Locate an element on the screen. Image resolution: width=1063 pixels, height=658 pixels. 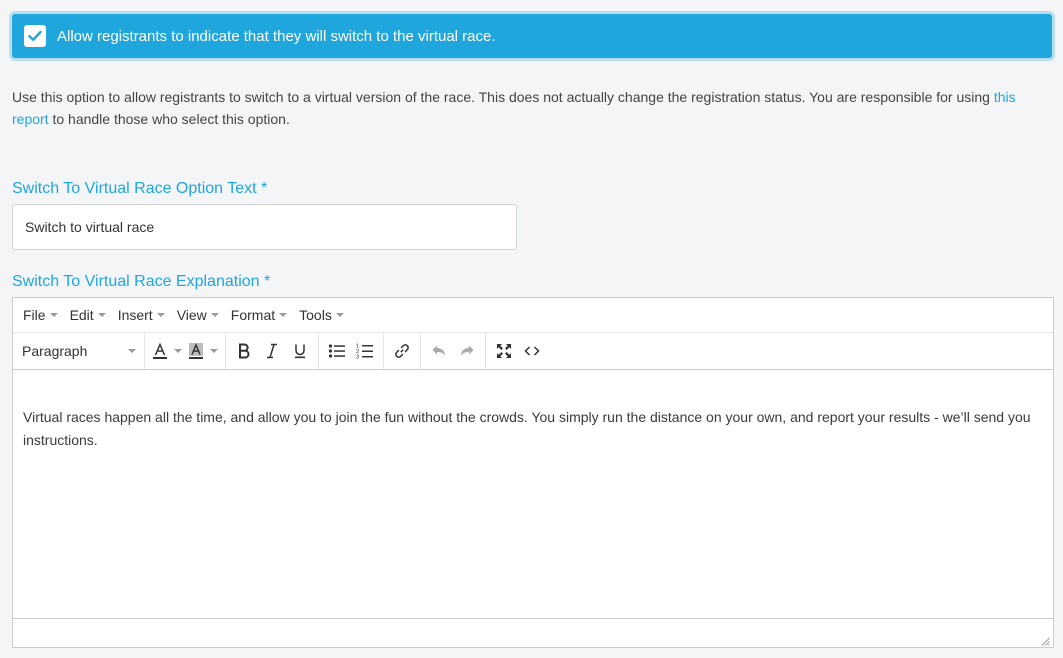
option-text-input is located at coordinates (264, 227).